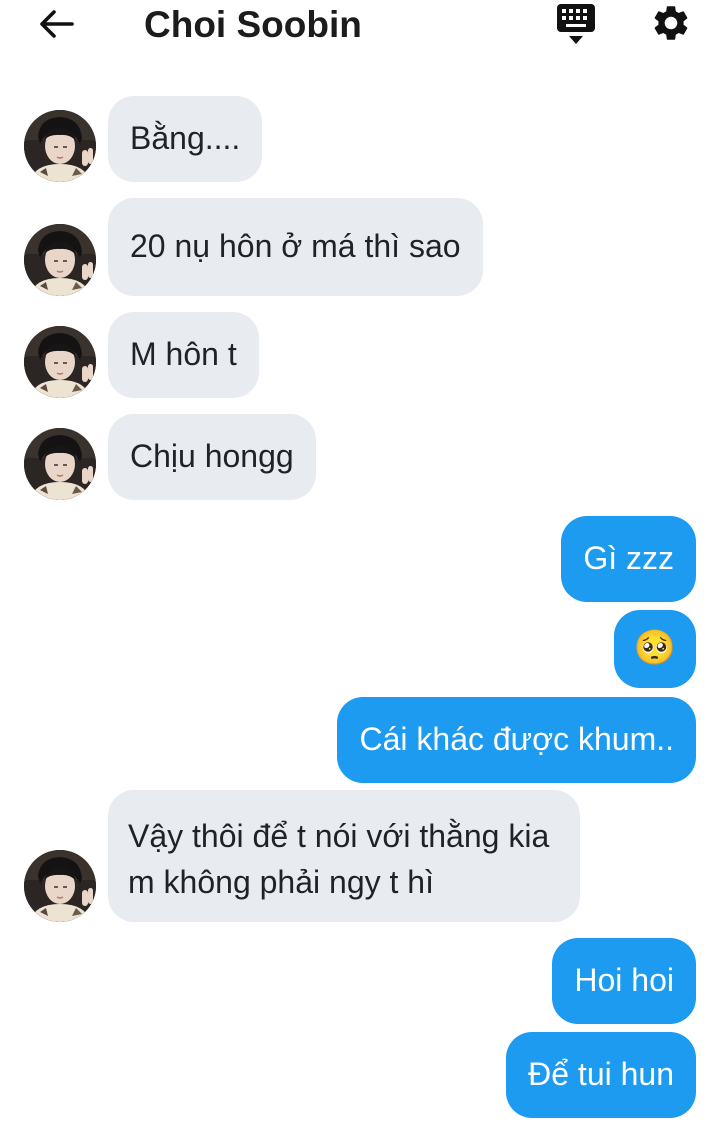 This screenshot has height=1126, width=720. I want to click on incoming-message: 20 nụ hôn ở má thì sao, so click(295, 247).